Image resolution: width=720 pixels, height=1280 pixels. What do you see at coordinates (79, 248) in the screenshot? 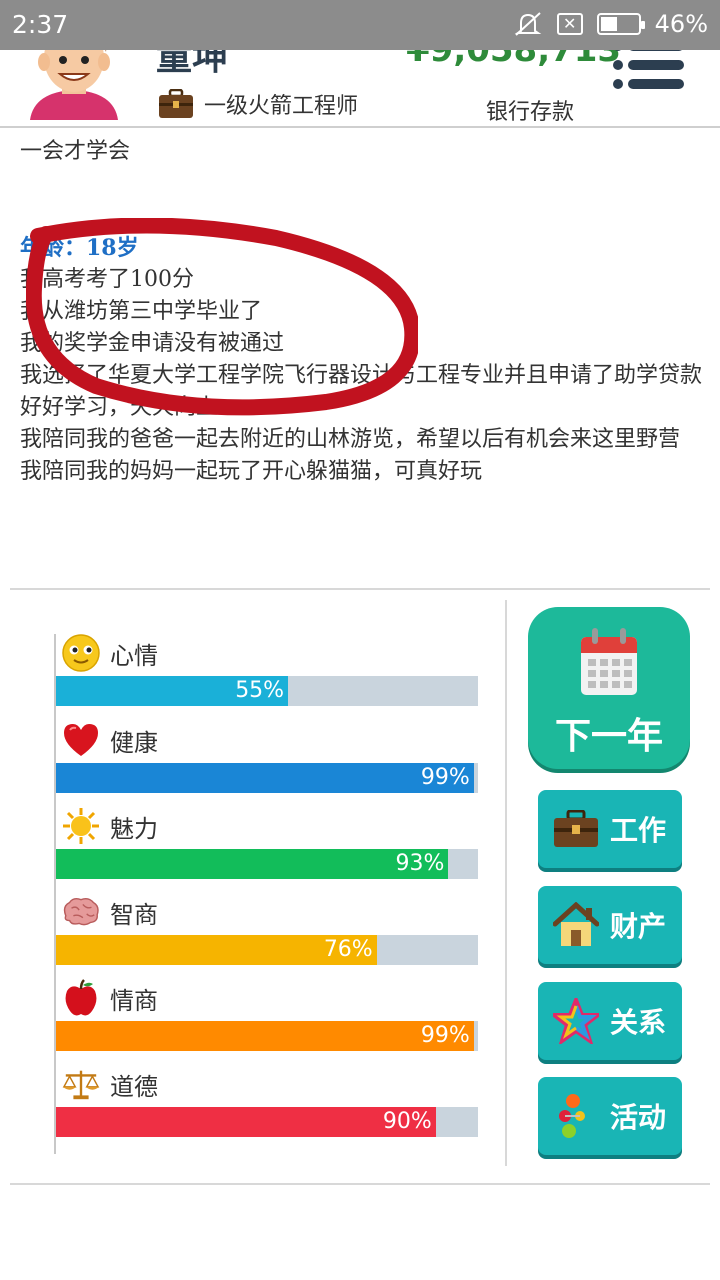
I see `log-age: 年龄：18岁` at bounding box center [79, 248].